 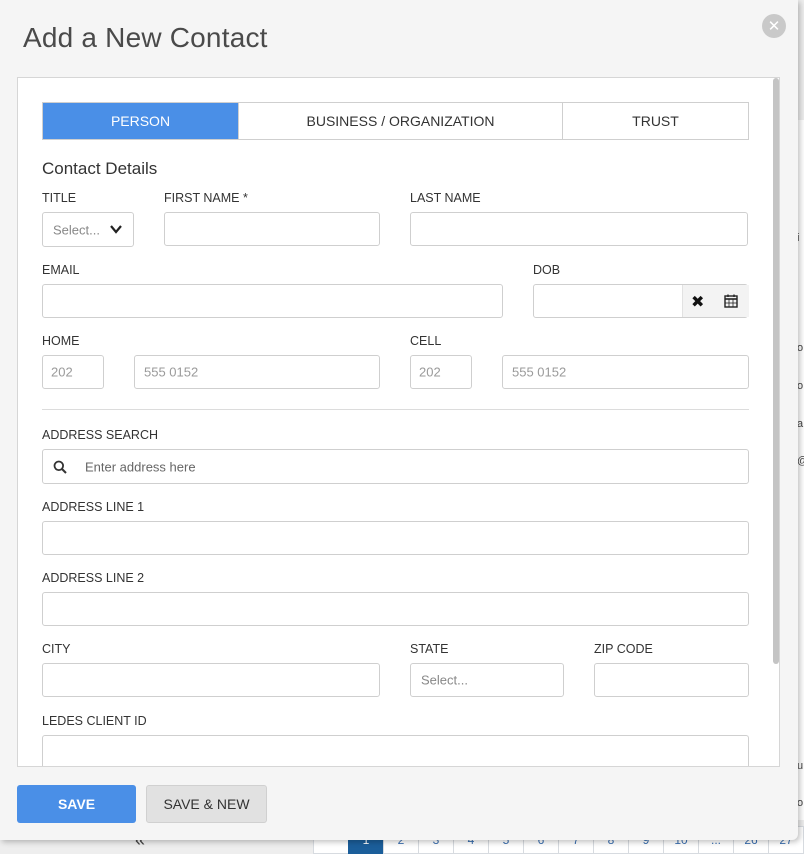 What do you see at coordinates (401, 121) in the screenshot?
I see `tab-business-organization: BUSINESS / ORGANIZATION` at bounding box center [401, 121].